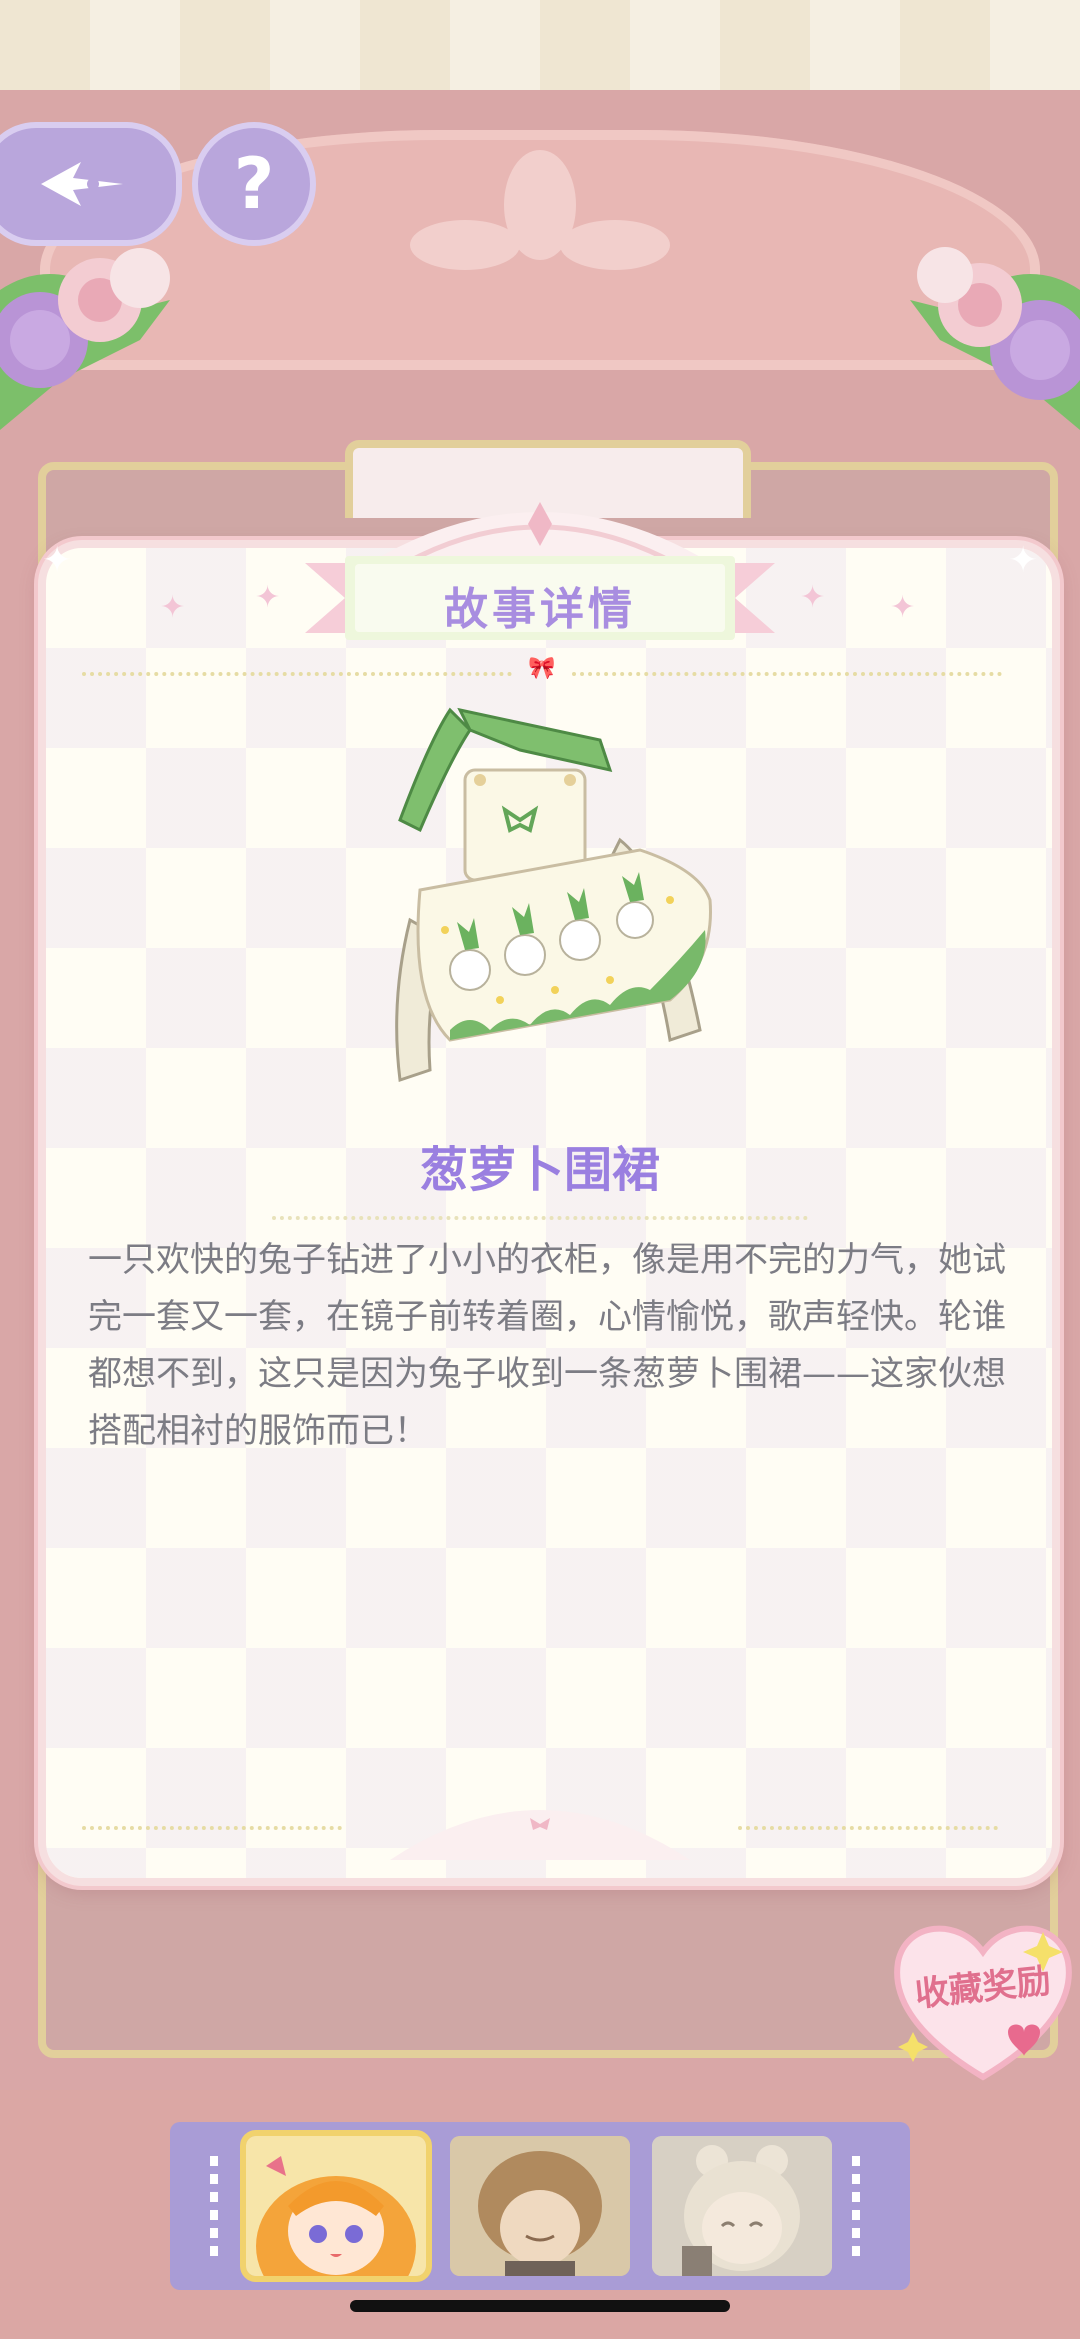 This screenshot has width=1080, height=2339. I want to click on home-indicator, so click(540, 2306).